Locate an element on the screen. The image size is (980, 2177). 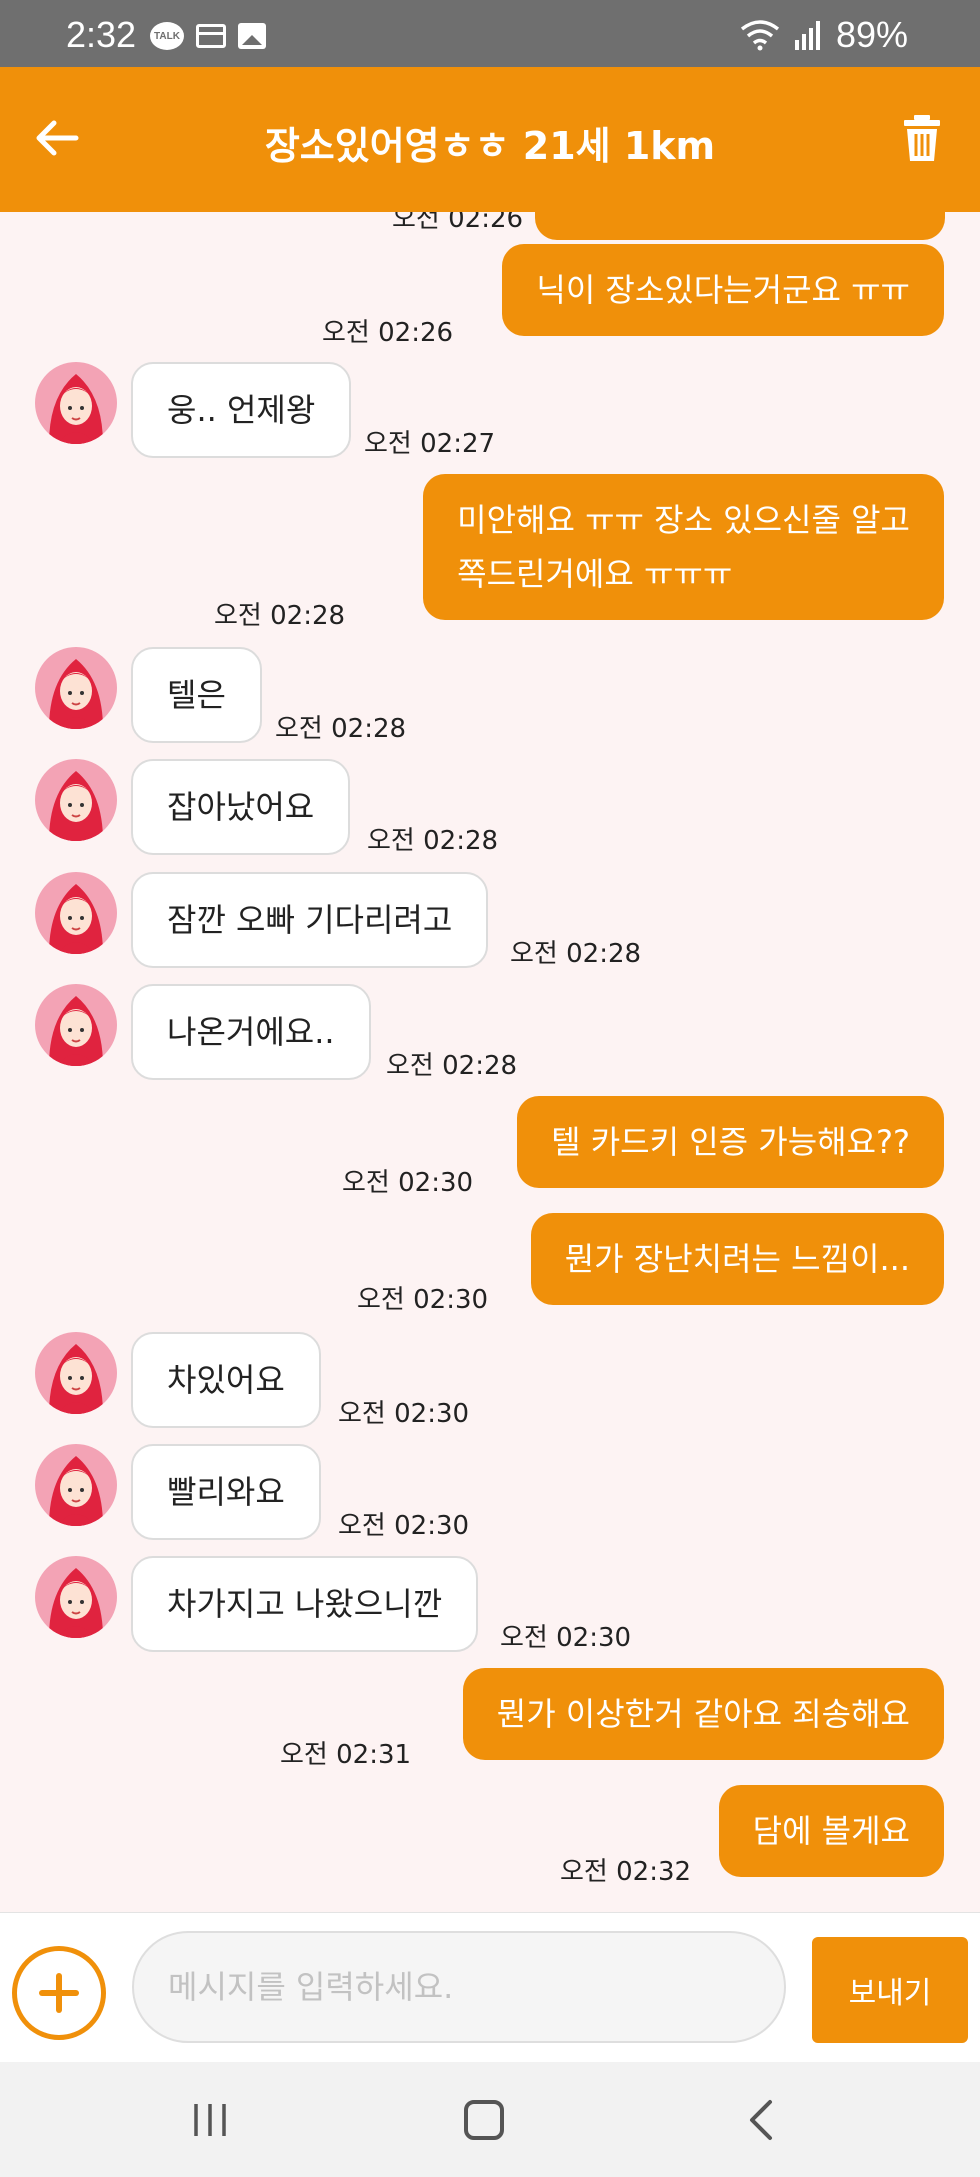
message-bubble-in: 나온거에요.. is located at coordinates (251, 1032).